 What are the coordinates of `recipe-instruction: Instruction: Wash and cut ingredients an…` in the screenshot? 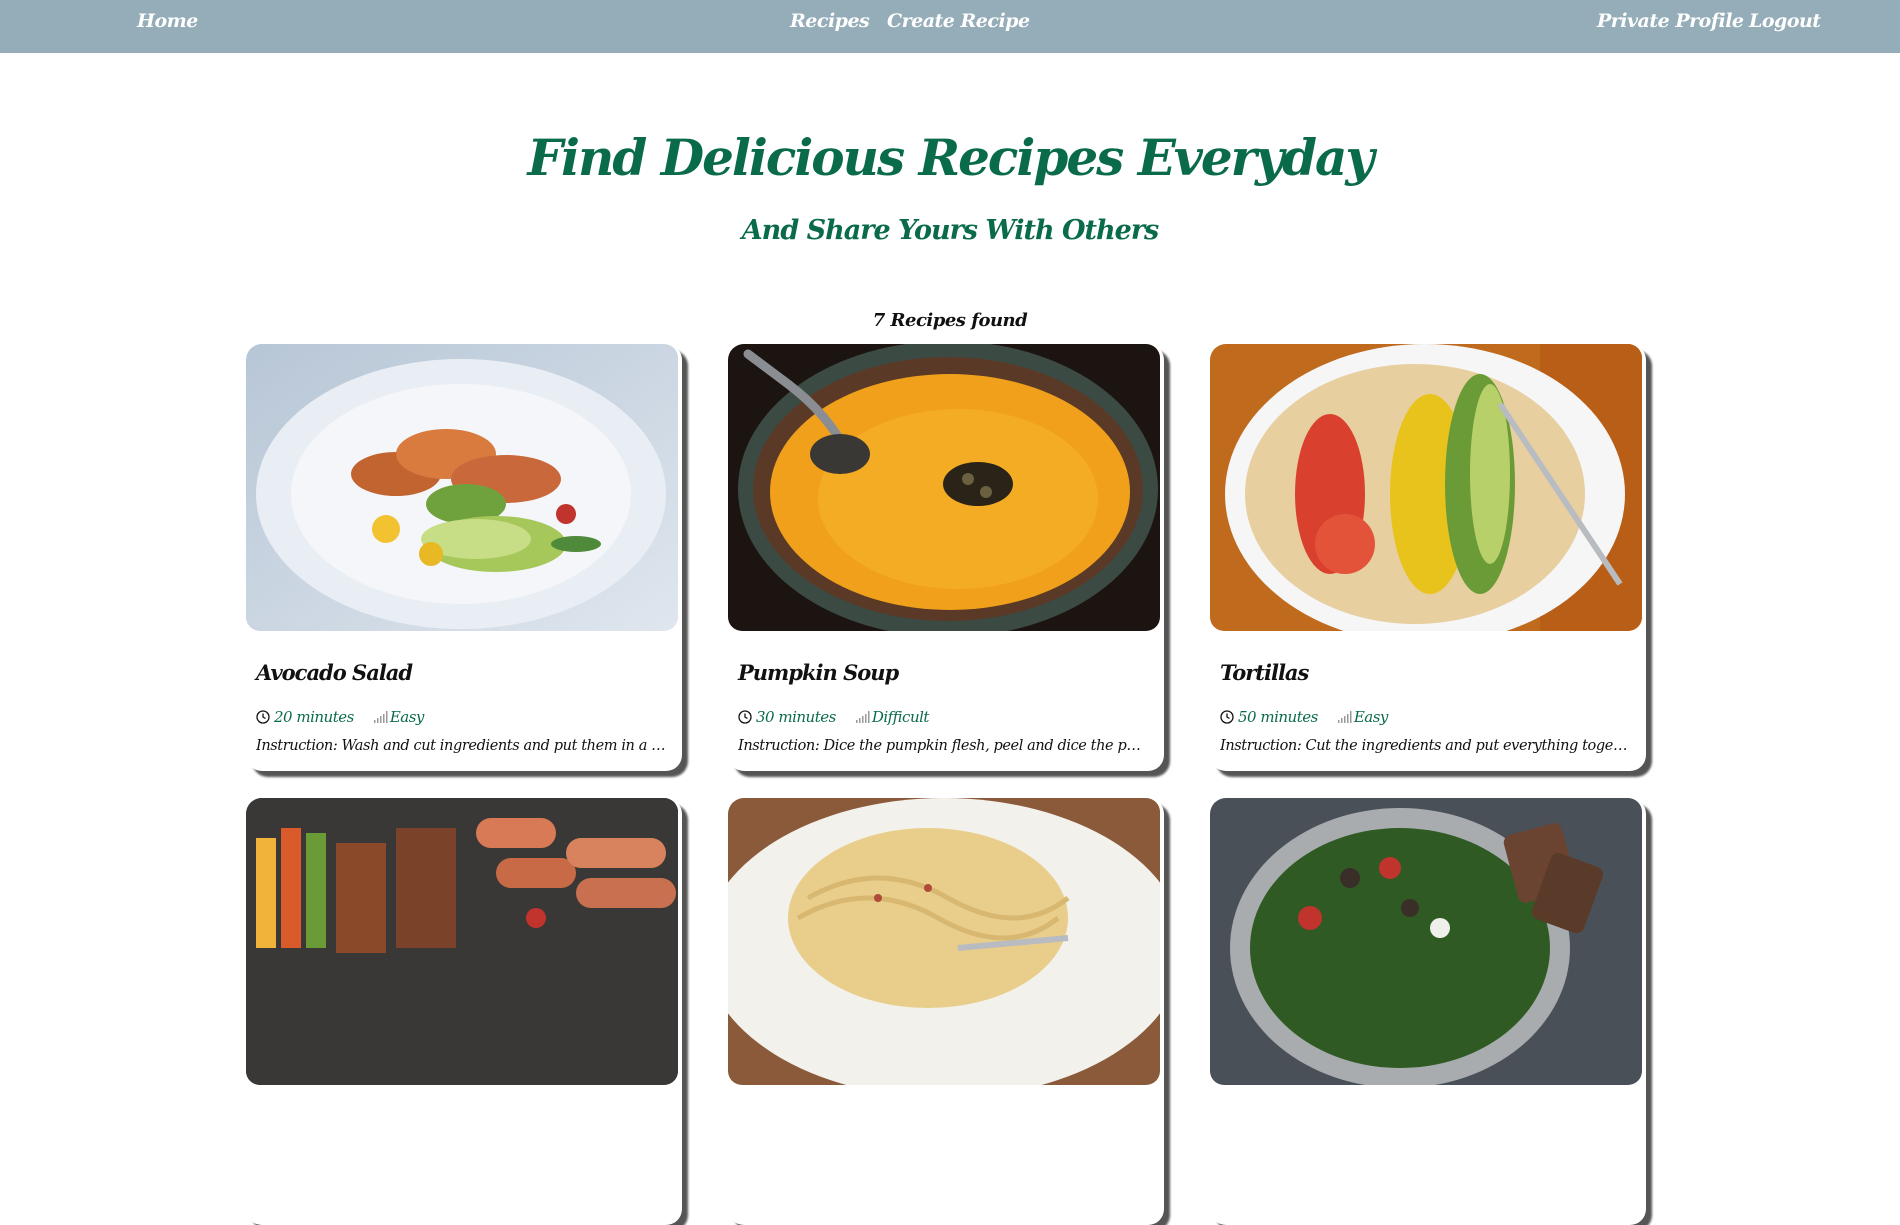 It's located at (461, 746).